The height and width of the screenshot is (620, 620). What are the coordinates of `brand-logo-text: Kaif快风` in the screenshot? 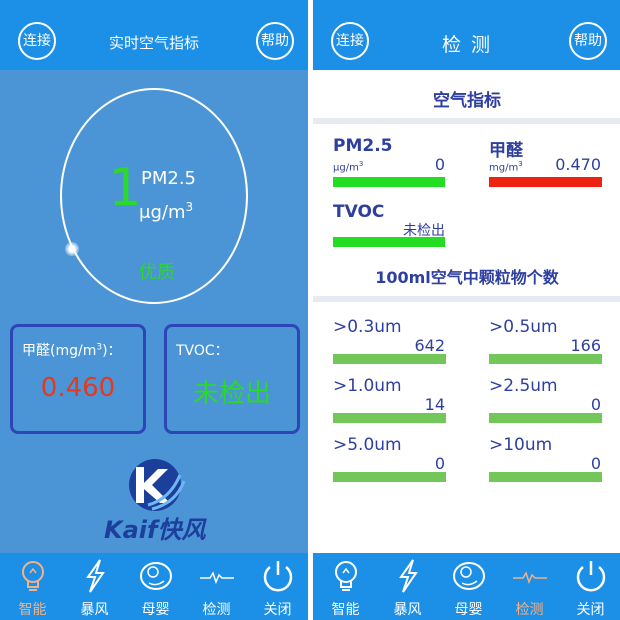 It's located at (155, 530).